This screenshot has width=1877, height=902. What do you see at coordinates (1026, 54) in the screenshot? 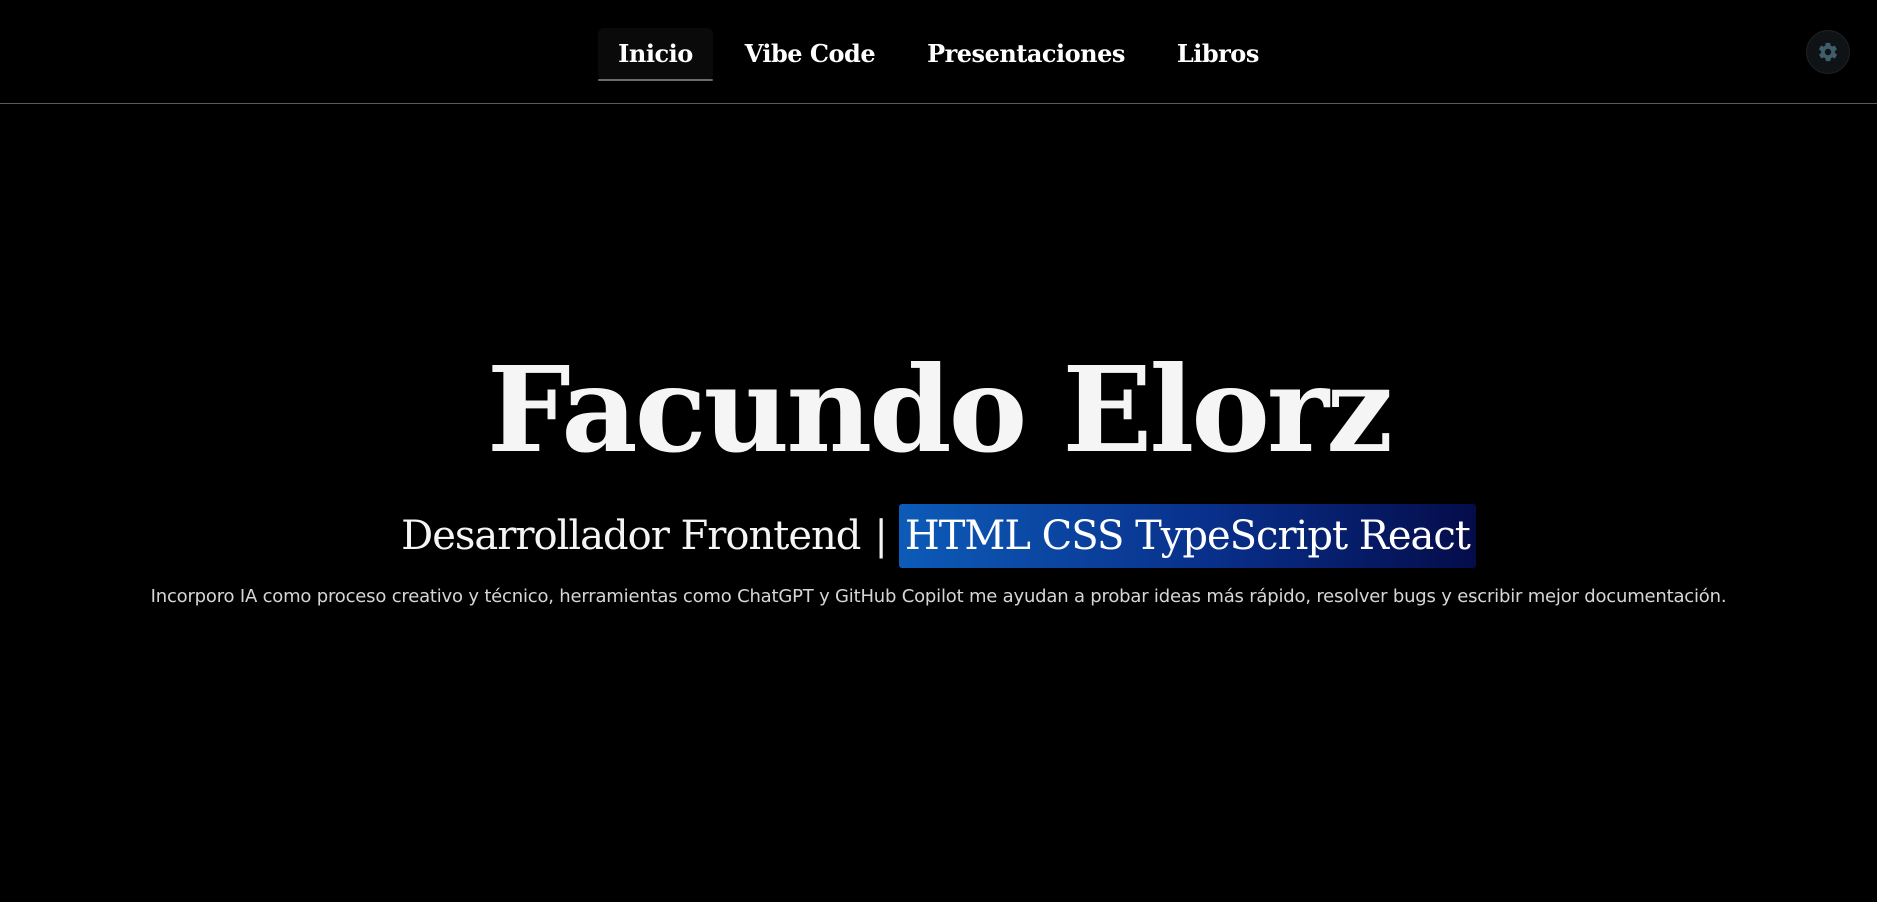
I see `nav-item-presentaciones: Presentaciones` at bounding box center [1026, 54].